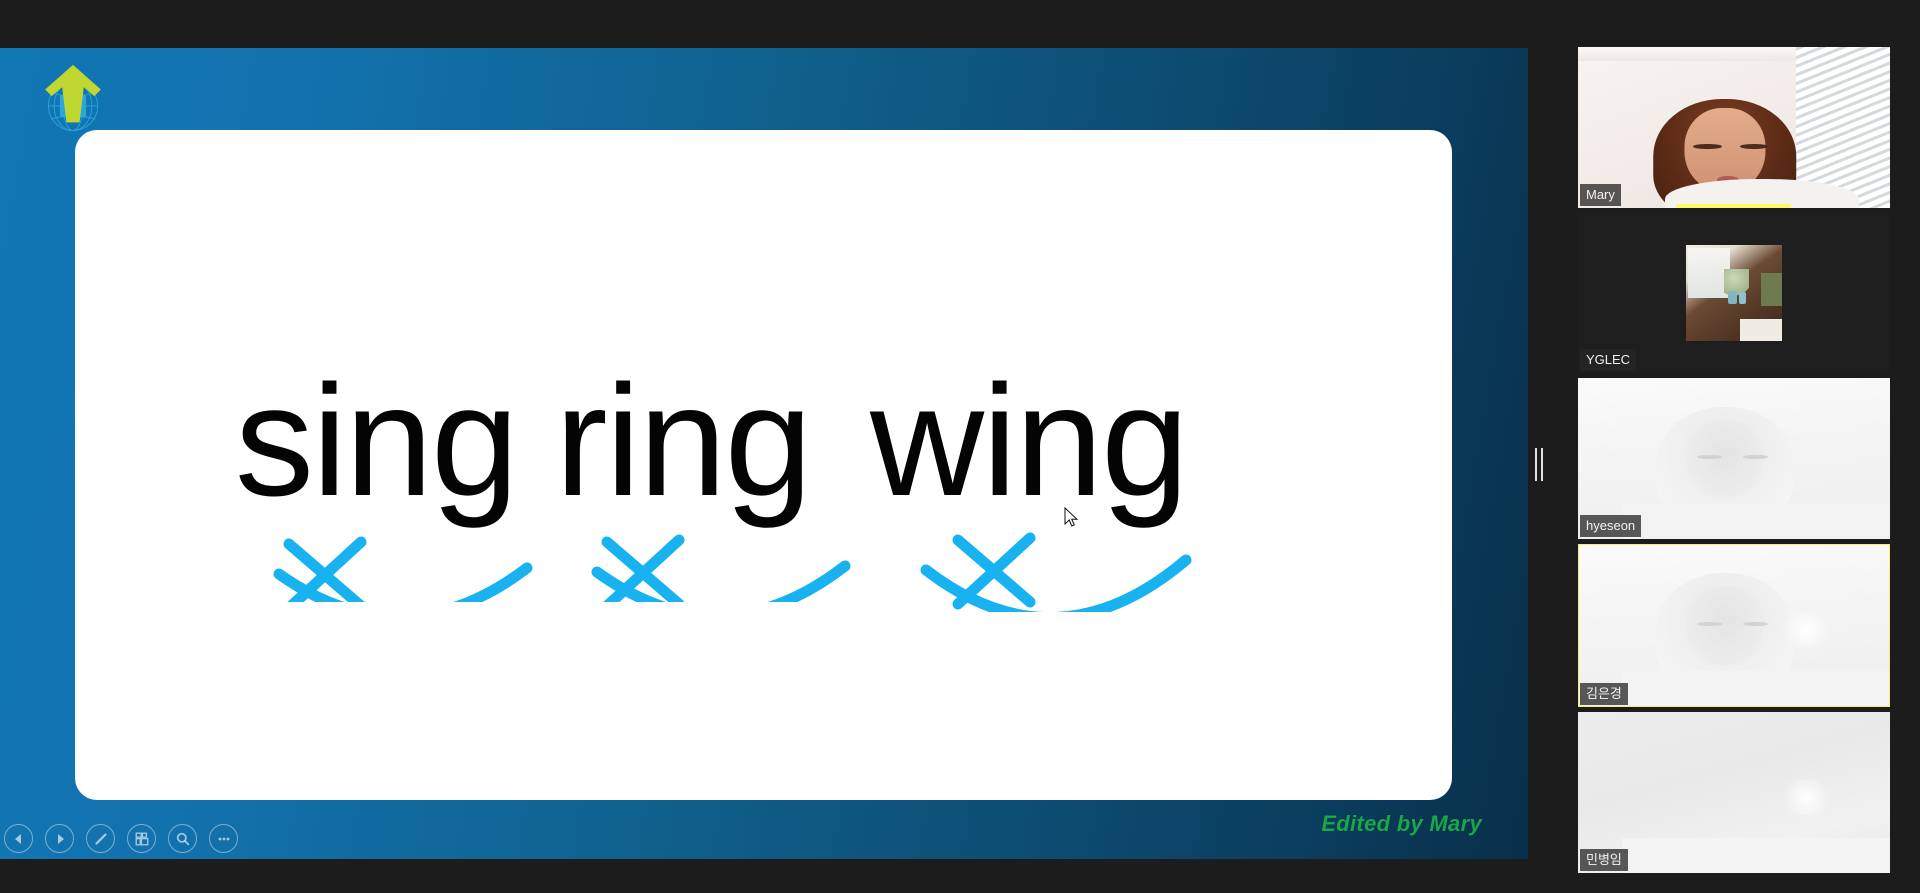 The image size is (1920, 893). I want to click on presenter-toolbar, so click(121, 838).